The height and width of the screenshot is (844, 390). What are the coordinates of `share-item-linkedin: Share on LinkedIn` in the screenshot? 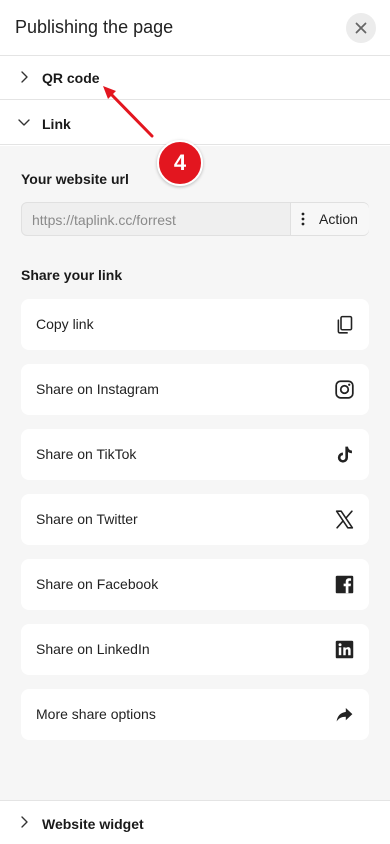 It's located at (195, 649).